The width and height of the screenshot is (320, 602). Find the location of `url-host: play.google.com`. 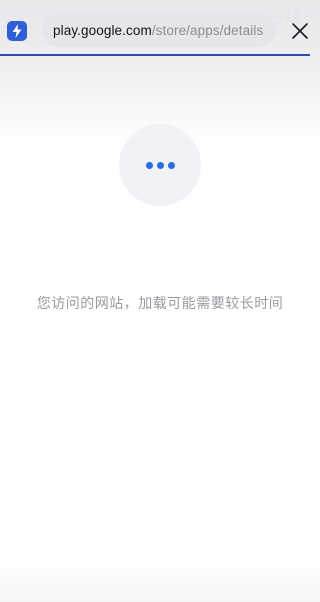

url-host: play.google.com is located at coordinates (102, 30).